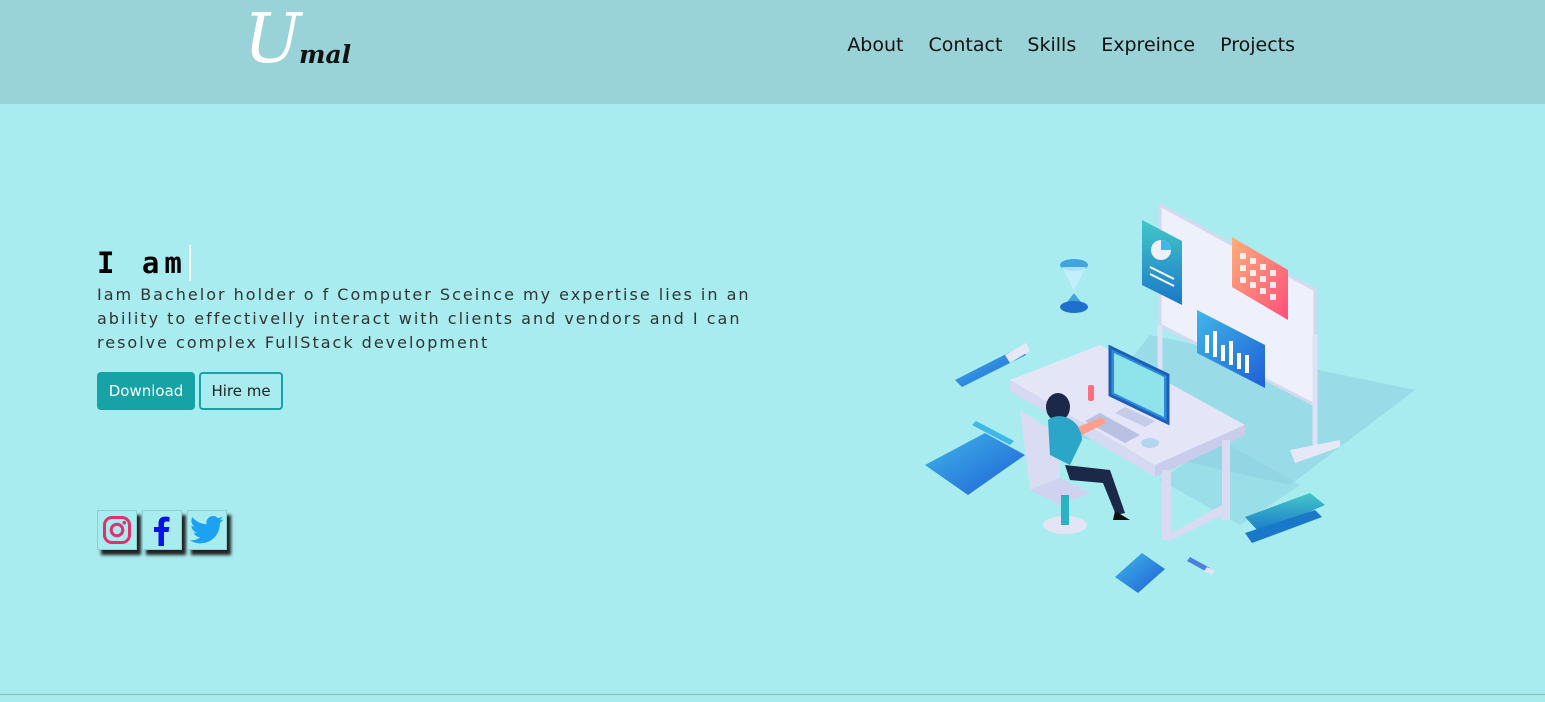  What do you see at coordinates (273, 39) in the screenshot?
I see `logo-initial: U` at bounding box center [273, 39].